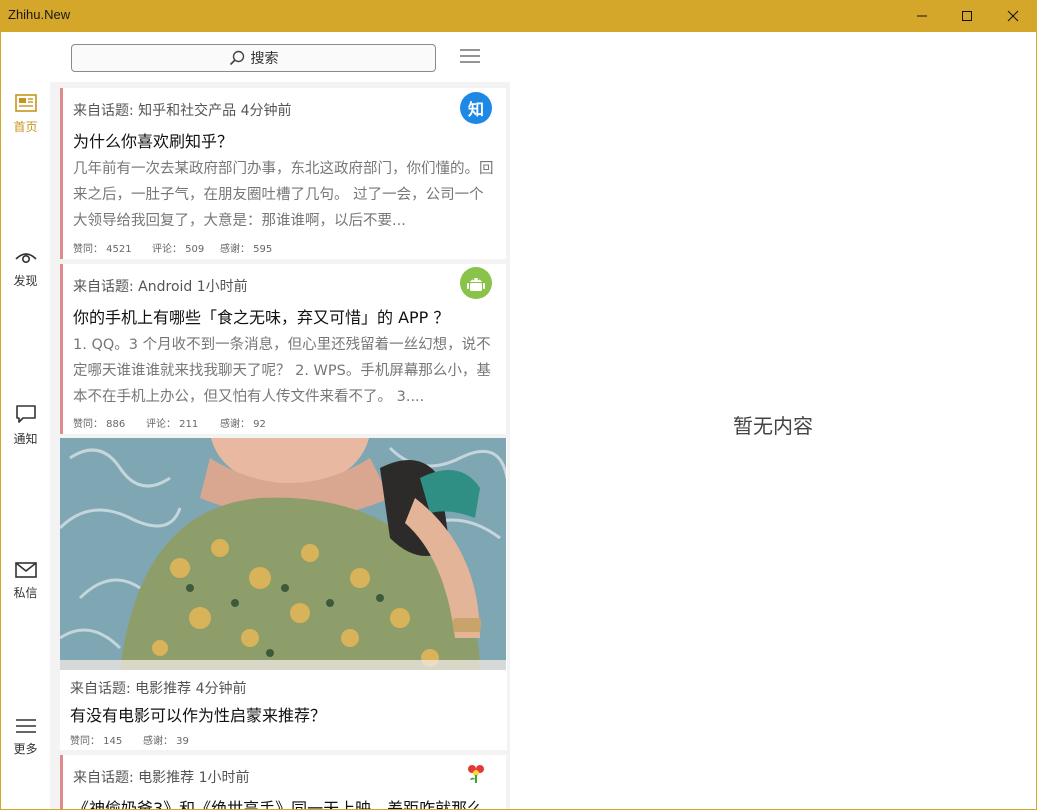 The height and width of the screenshot is (810, 1037). What do you see at coordinates (158, 688) in the screenshot?
I see `card-topic: 来自话题: 电影推荐 4分钟前` at bounding box center [158, 688].